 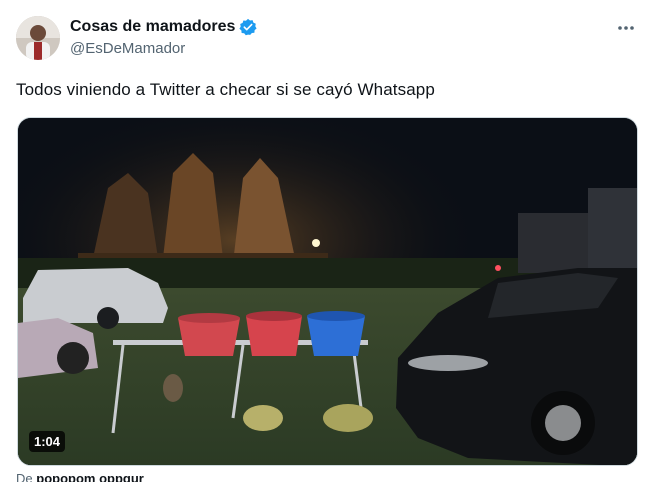 I want to click on avatar-image, so click(x=38, y=38).